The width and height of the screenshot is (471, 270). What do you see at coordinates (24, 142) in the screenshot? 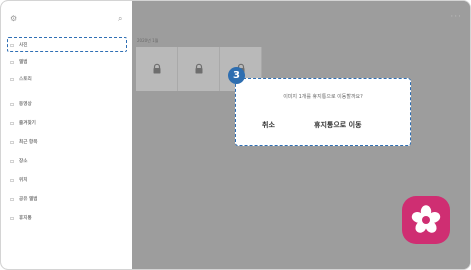
I see `sidebar-item-recent: ▫ 최근 항목` at bounding box center [24, 142].